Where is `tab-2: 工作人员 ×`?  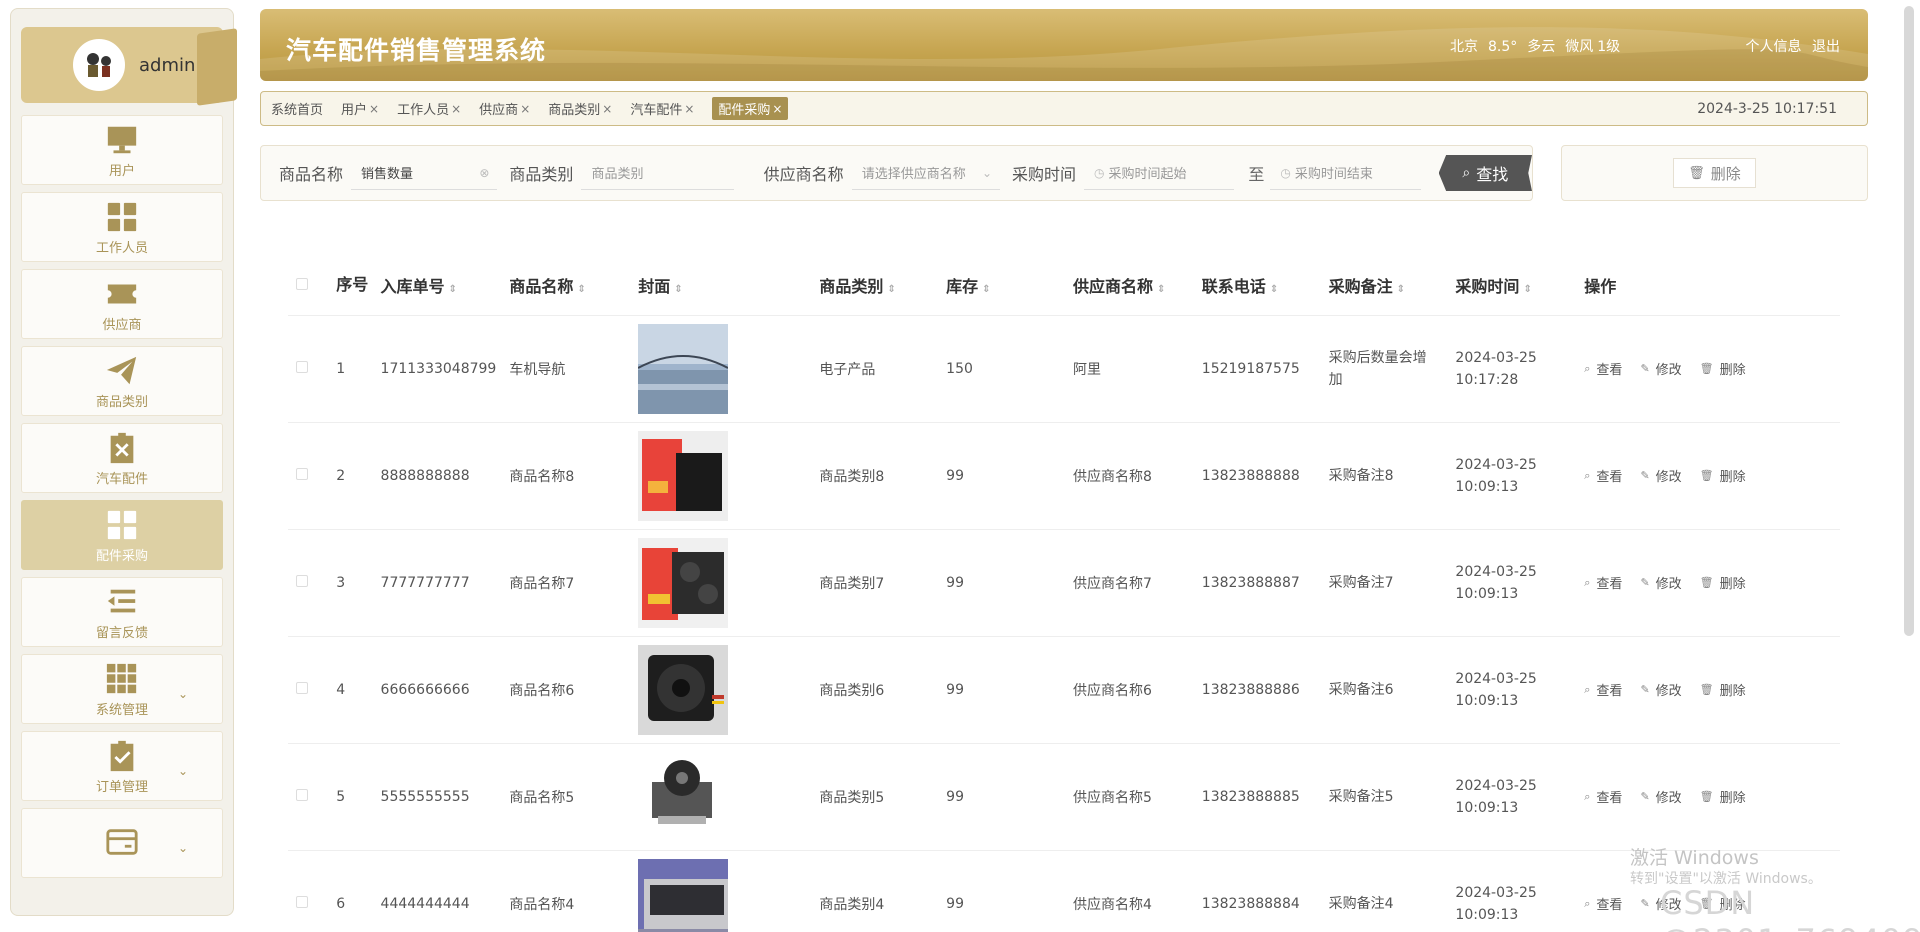
tab-2: 工作人员 × is located at coordinates (429, 109).